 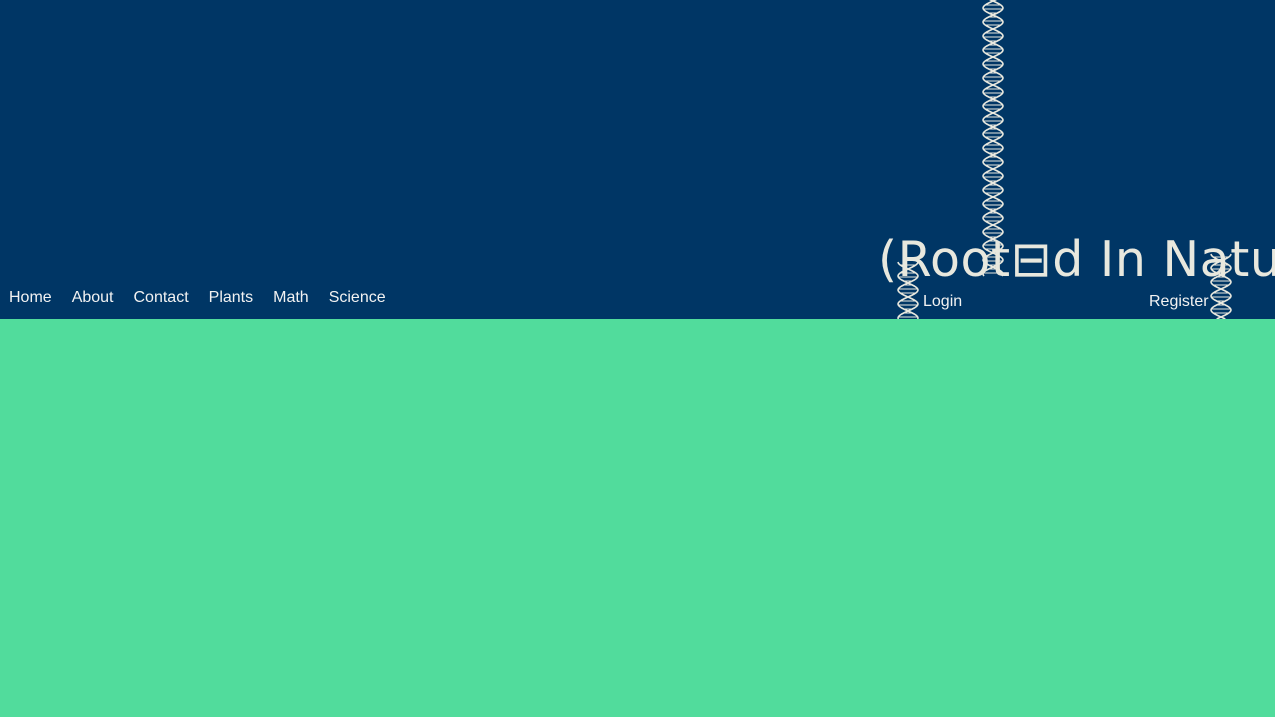 What do you see at coordinates (358, 298) in the screenshot?
I see `nav-science: Science` at bounding box center [358, 298].